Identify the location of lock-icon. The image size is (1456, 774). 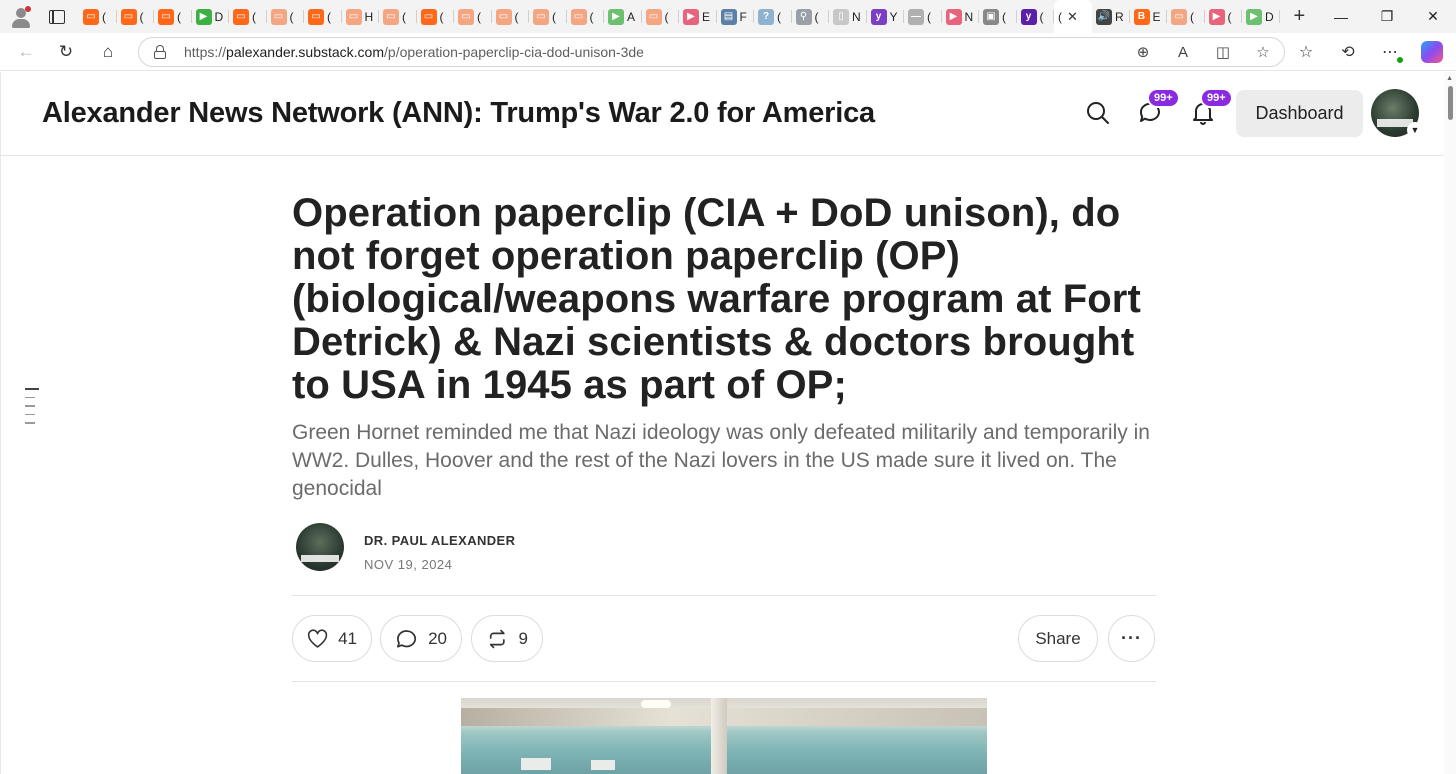
(160, 52).